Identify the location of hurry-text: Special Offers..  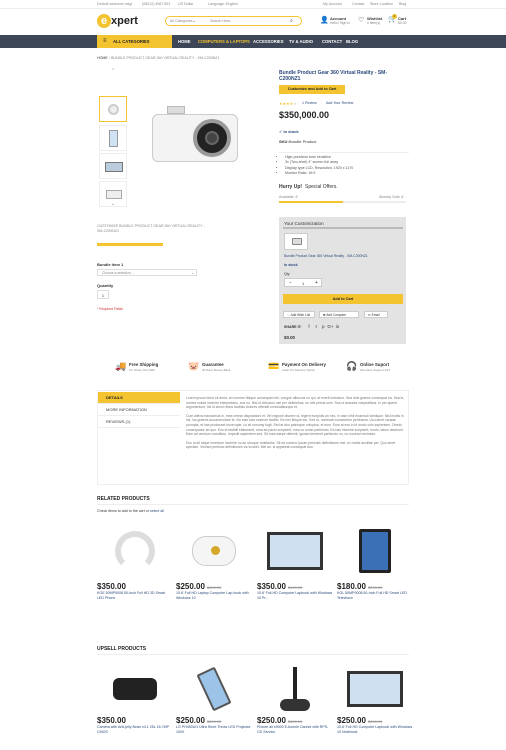
(321, 187).